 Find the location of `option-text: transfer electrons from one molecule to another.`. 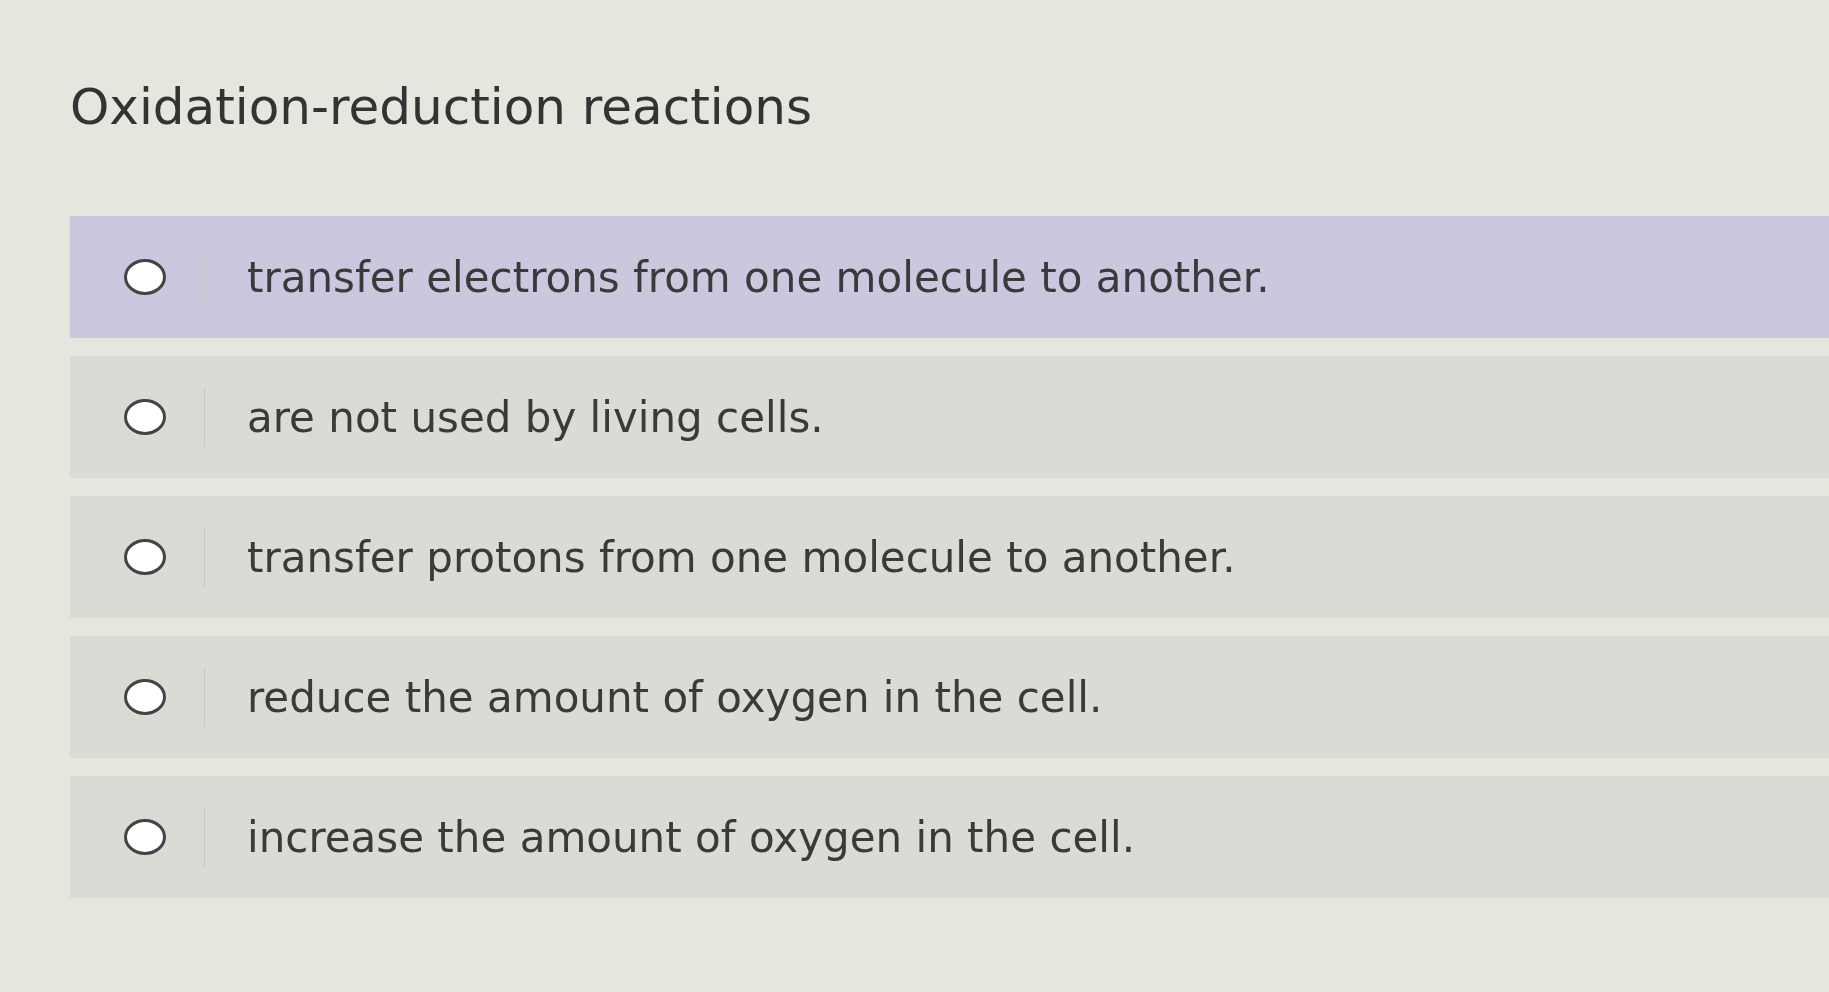

option-text: transfer electrons from one molecule to another. is located at coordinates (758, 277).